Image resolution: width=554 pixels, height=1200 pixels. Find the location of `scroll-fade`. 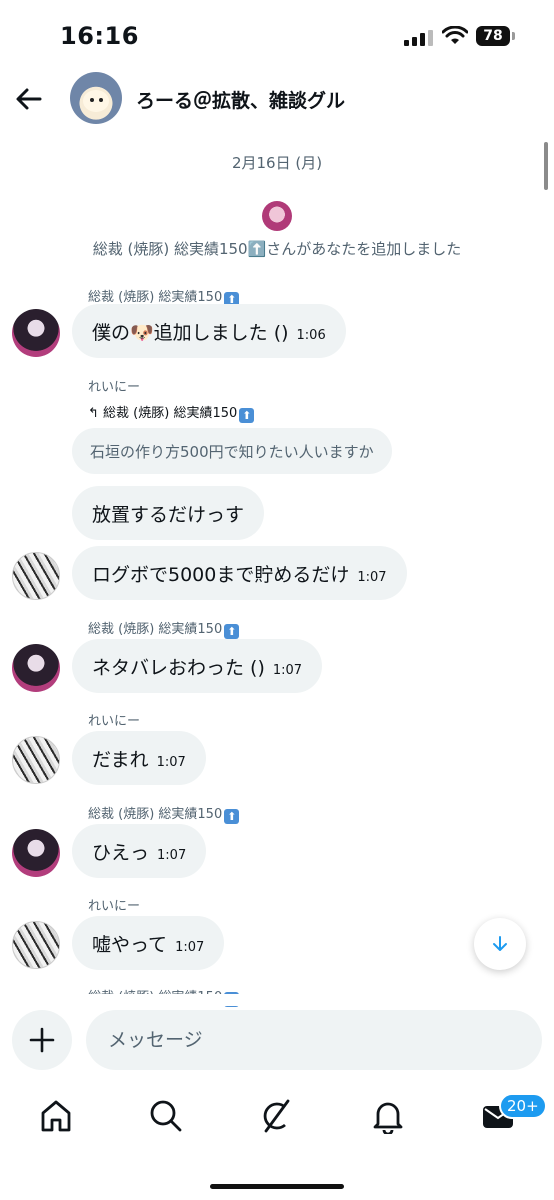

scroll-fade is located at coordinates (277, 1000).